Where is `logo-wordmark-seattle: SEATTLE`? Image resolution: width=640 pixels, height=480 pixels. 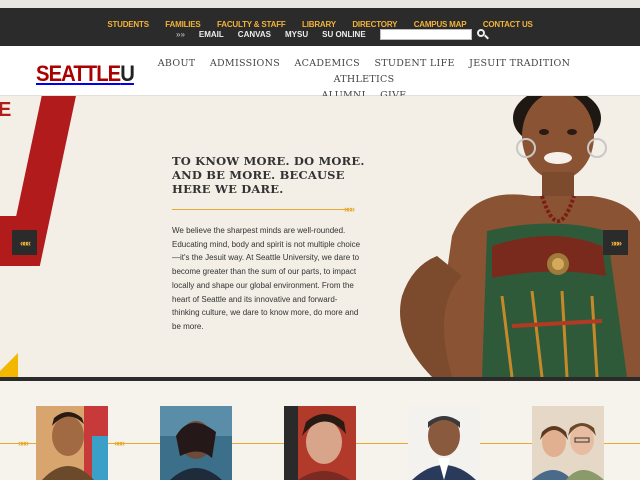
logo-wordmark-seattle: SEATTLE is located at coordinates (78, 73).